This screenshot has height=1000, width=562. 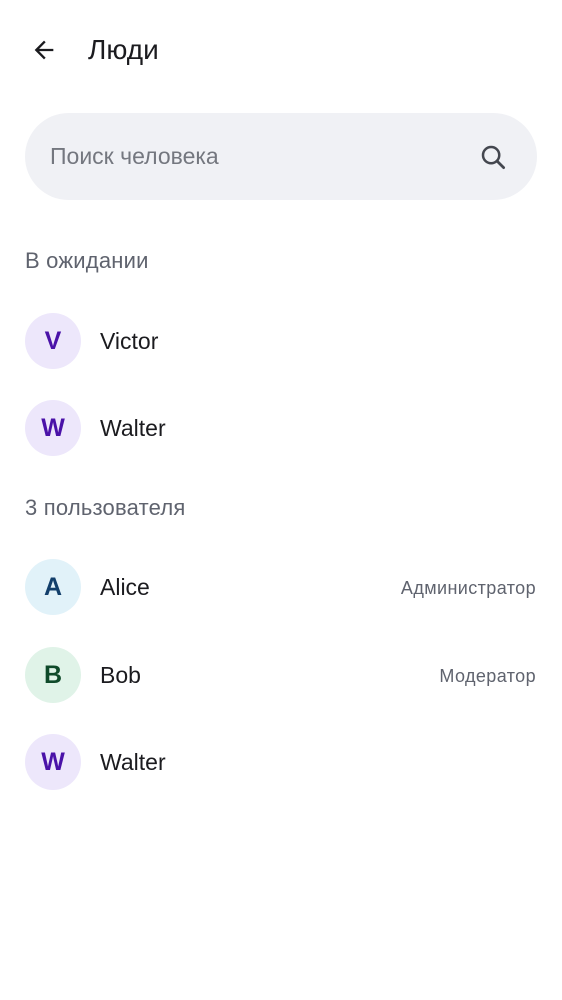 I want to click on member-name: Alice, so click(x=125, y=587).